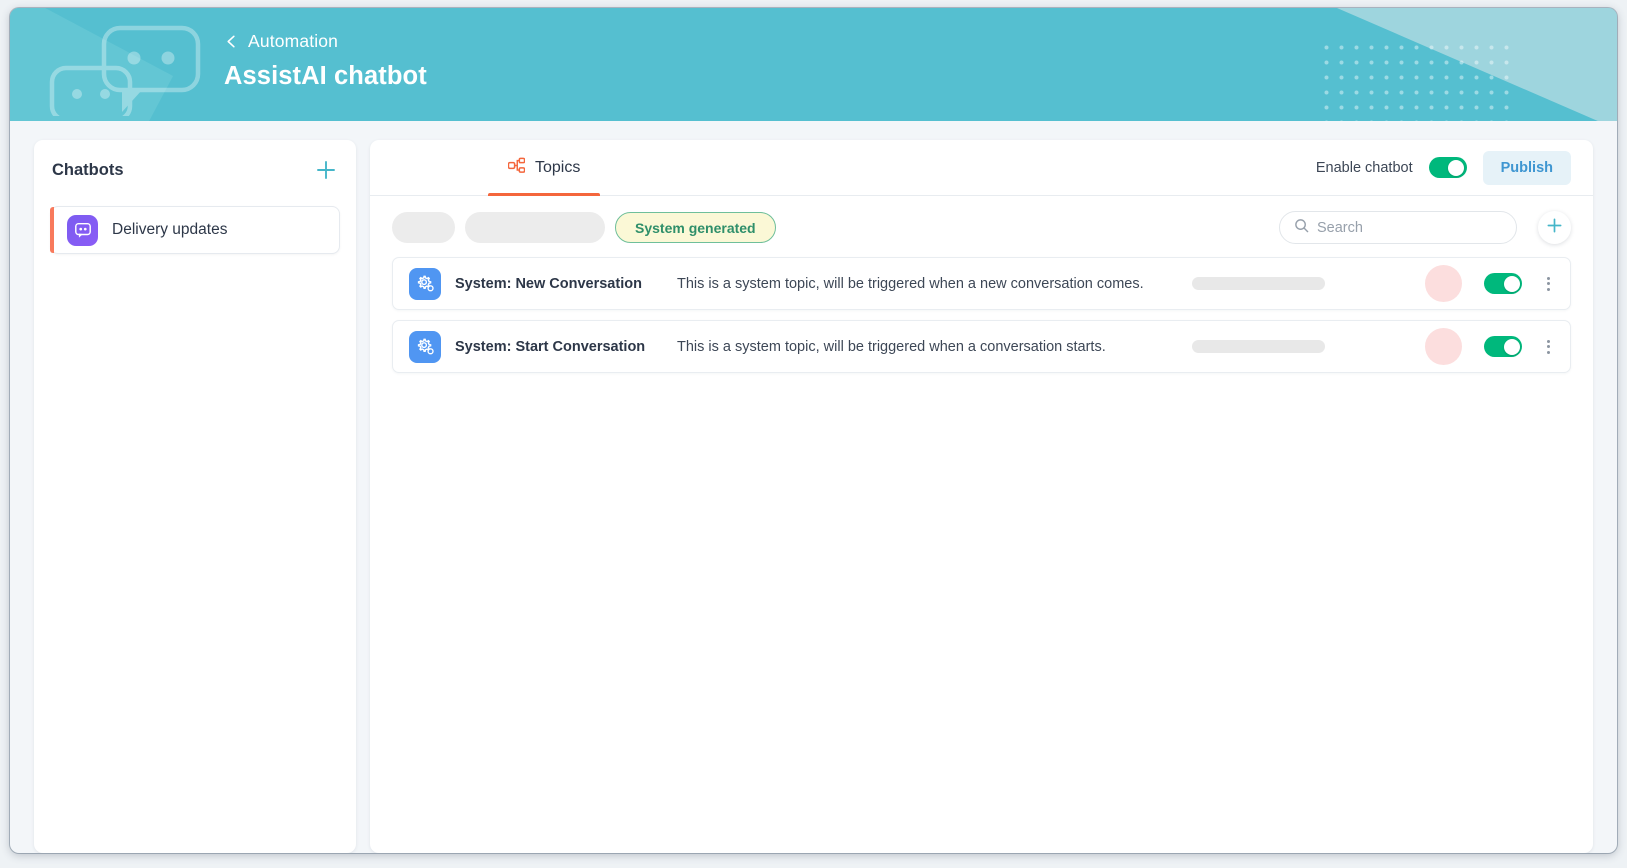 This screenshot has width=1627, height=868. I want to click on page-header: Automation AssistAI chatbot, so click(813, 64).